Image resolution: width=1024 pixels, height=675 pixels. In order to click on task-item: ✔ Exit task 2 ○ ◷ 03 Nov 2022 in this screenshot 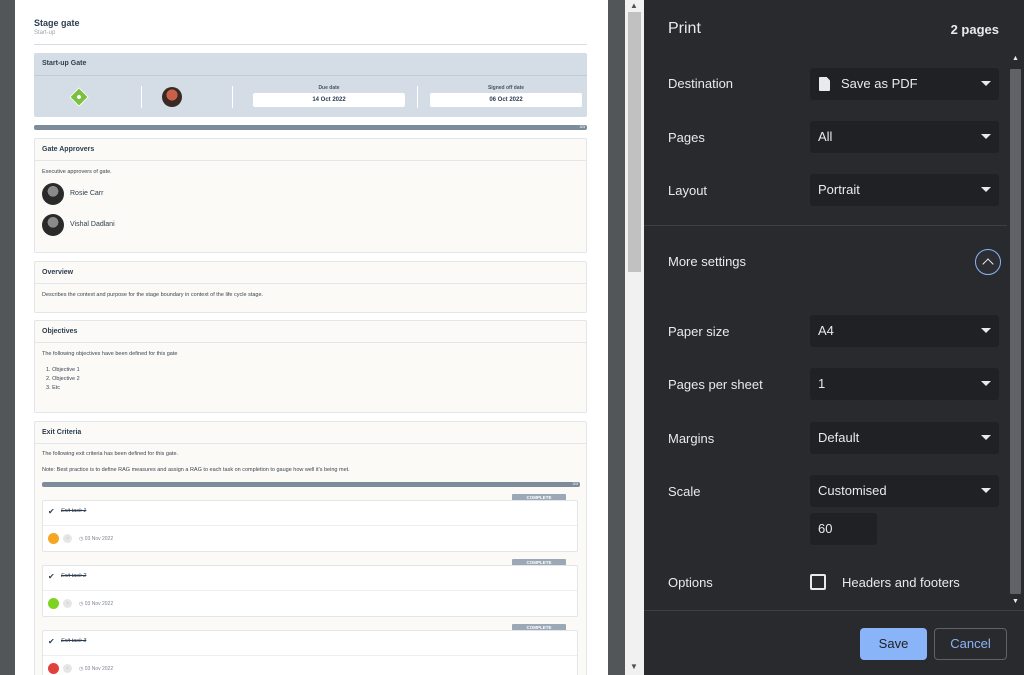, I will do `click(310, 591)`.